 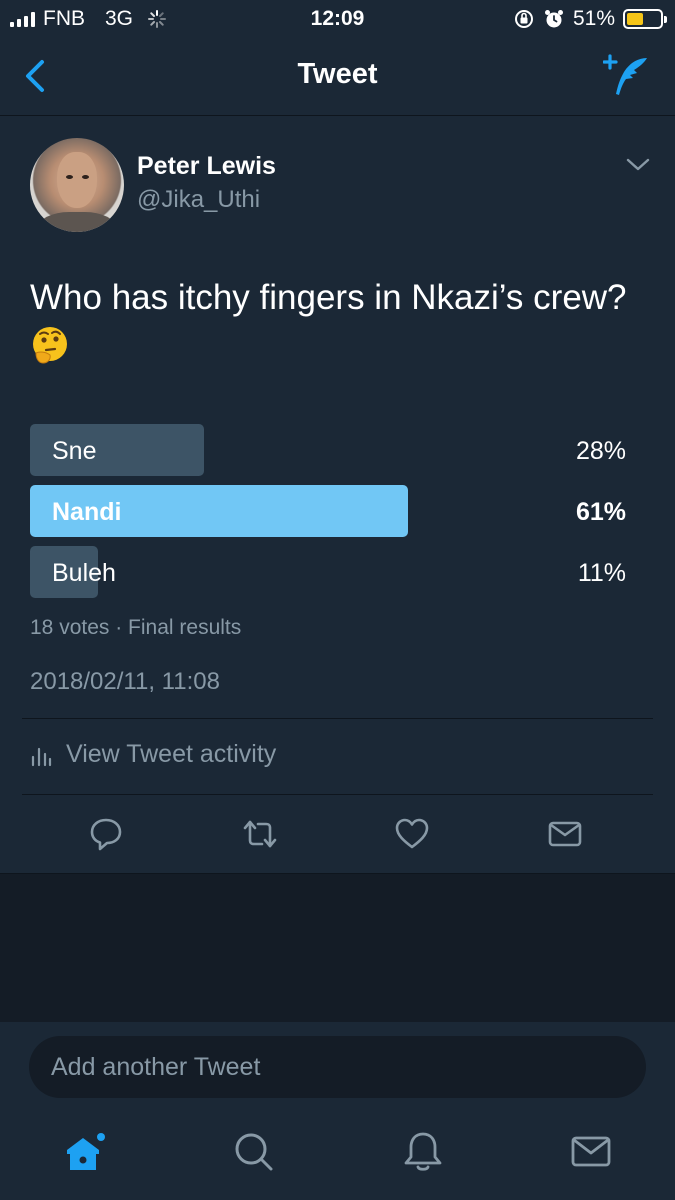 What do you see at coordinates (553, 19) in the screenshot?
I see `alarm-icon` at bounding box center [553, 19].